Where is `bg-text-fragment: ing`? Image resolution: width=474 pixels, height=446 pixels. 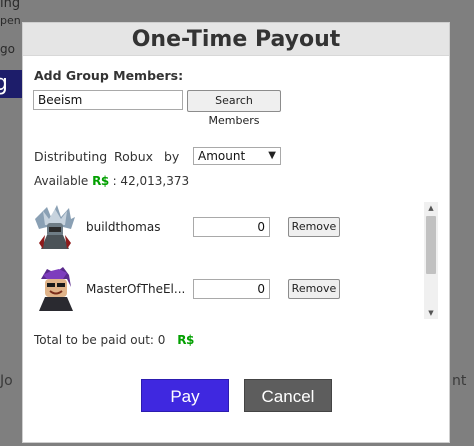
bg-text-fragment: ing is located at coordinates (10, 5).